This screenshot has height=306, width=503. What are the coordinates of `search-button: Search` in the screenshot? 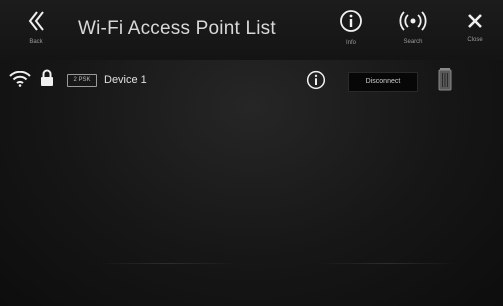 It's located at (413, 31).